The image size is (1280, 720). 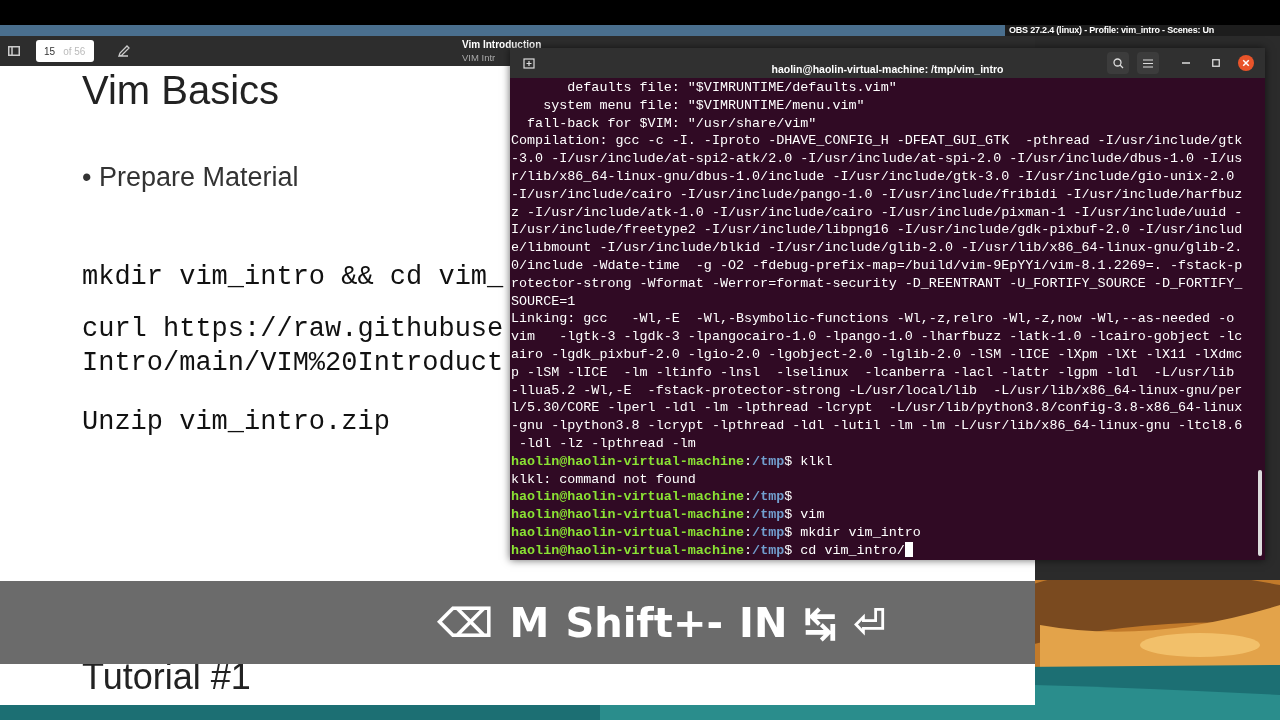 What do you see at coordinates (873, 319) in the screenshot?
I see `terminal-line: Linking: gcc -Wl,-E -Wl,-Bsymbolic-functions -Wl,-z,relro -Wl,-z,now -Wl,--as-needed -o` at bounding box center [873, 319].